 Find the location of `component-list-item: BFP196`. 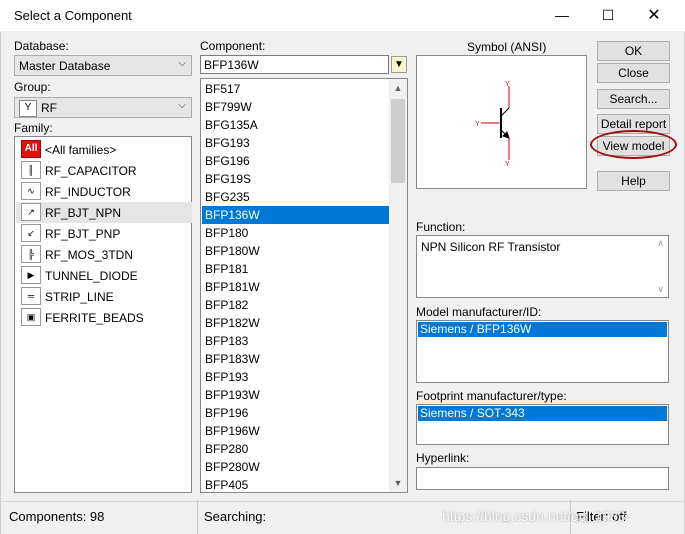

component-list-item: BFP196 is located at coordinates (296, 413).